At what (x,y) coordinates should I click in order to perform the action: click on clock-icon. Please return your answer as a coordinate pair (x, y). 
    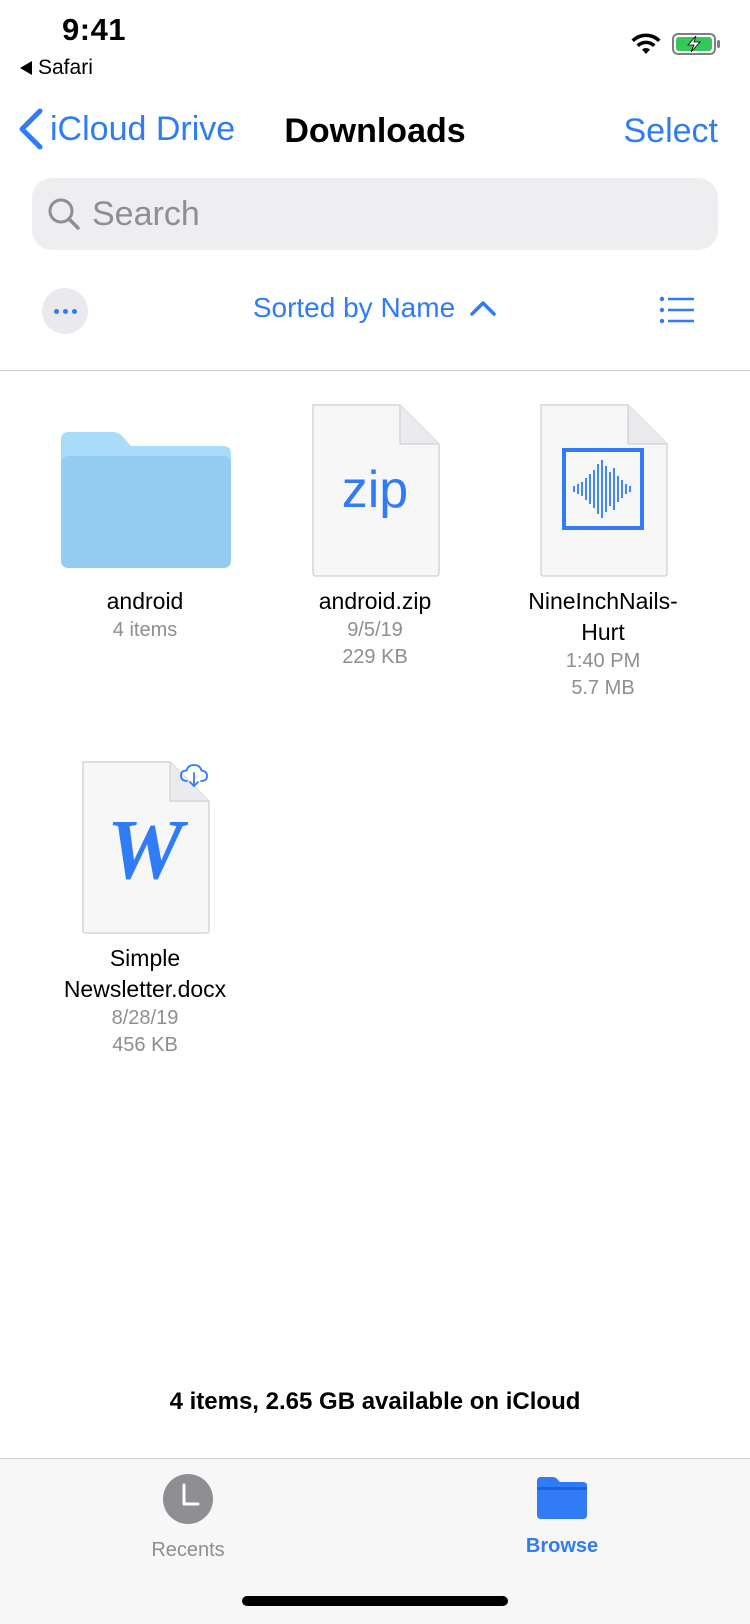
    Looking at the image, I should click on (188, 1499).